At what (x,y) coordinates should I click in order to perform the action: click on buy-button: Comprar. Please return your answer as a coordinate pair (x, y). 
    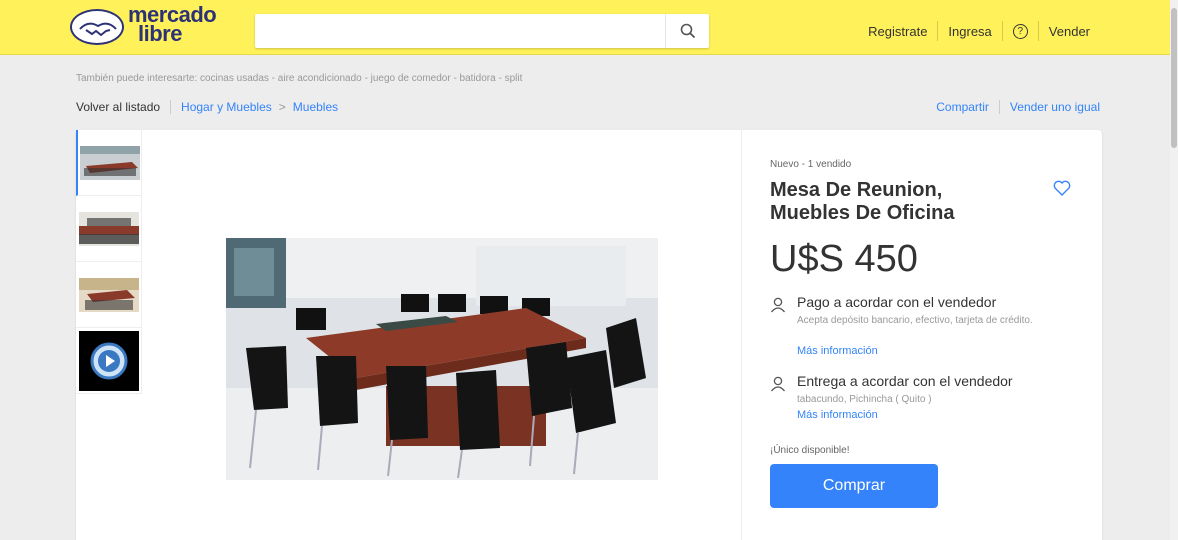
    Looking at the image, I should click on (854, 486).